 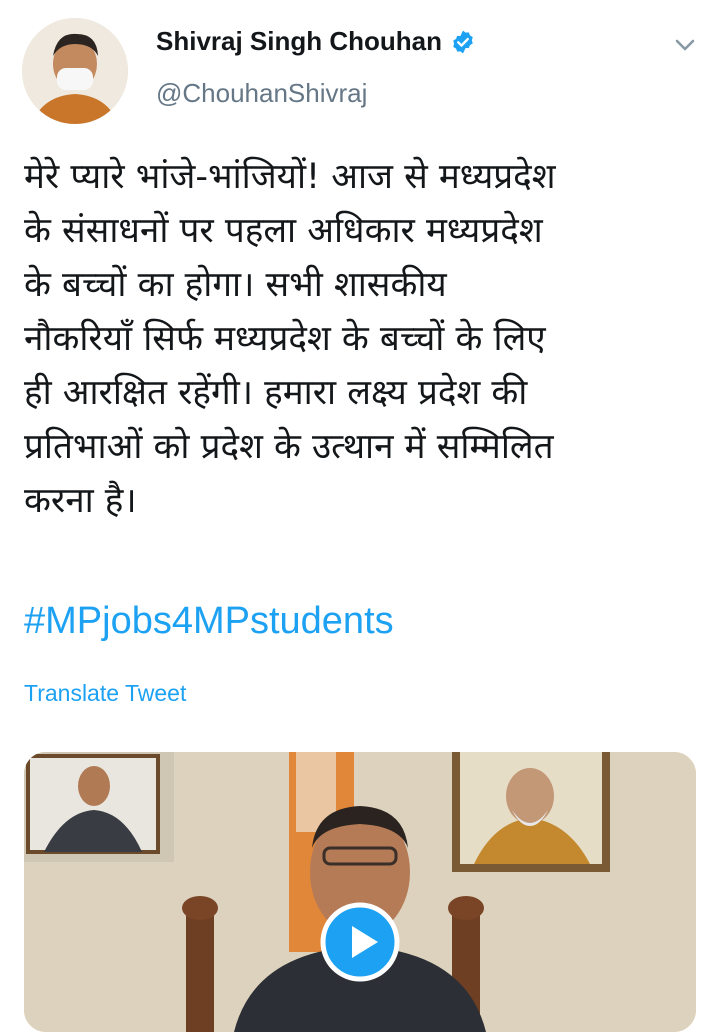 I want to click on avatar, so click(x=75, y=71).